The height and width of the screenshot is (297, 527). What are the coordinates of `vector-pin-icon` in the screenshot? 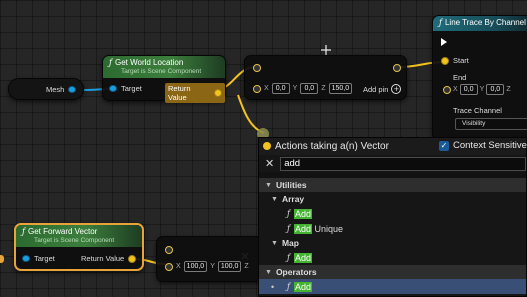 It's located at (267, 146).